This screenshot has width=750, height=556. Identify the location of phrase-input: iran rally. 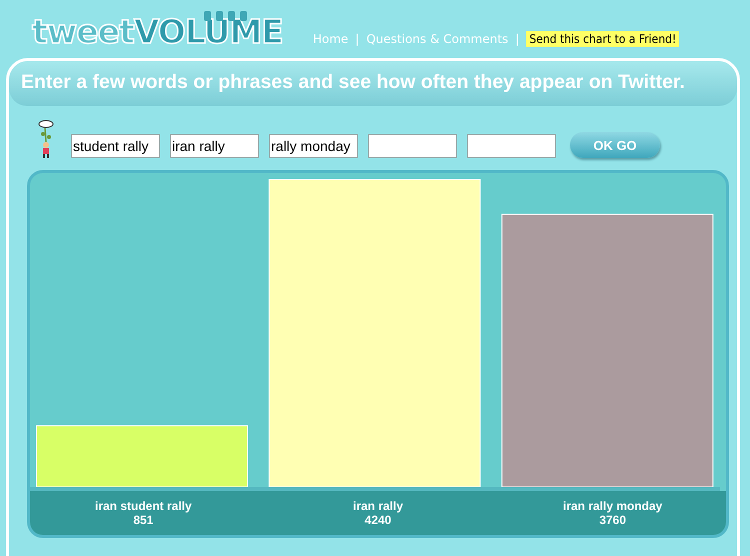
(214, 146).